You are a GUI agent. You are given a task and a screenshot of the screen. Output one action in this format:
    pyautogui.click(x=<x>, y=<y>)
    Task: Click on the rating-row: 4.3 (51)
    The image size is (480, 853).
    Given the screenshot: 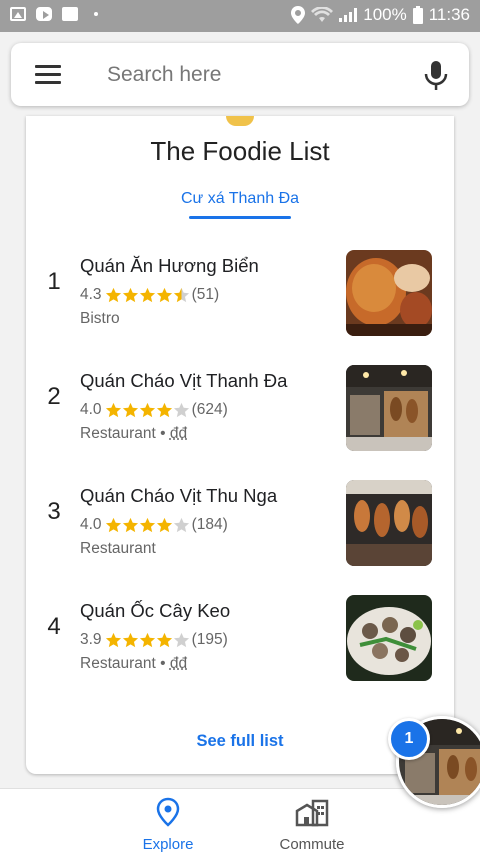 What is the action you would take?
    pyautogui.click(x=149, y=295)
    